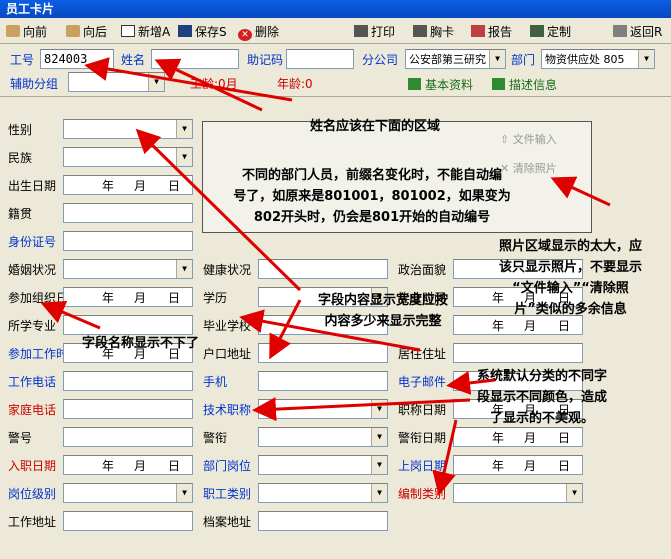 This screenshot has height=559, width=671. I want to click on annotation-colors: 系统默认分类的不同字 段显示不同颜色，造成 了显示的不美观。, so click(541, 397).